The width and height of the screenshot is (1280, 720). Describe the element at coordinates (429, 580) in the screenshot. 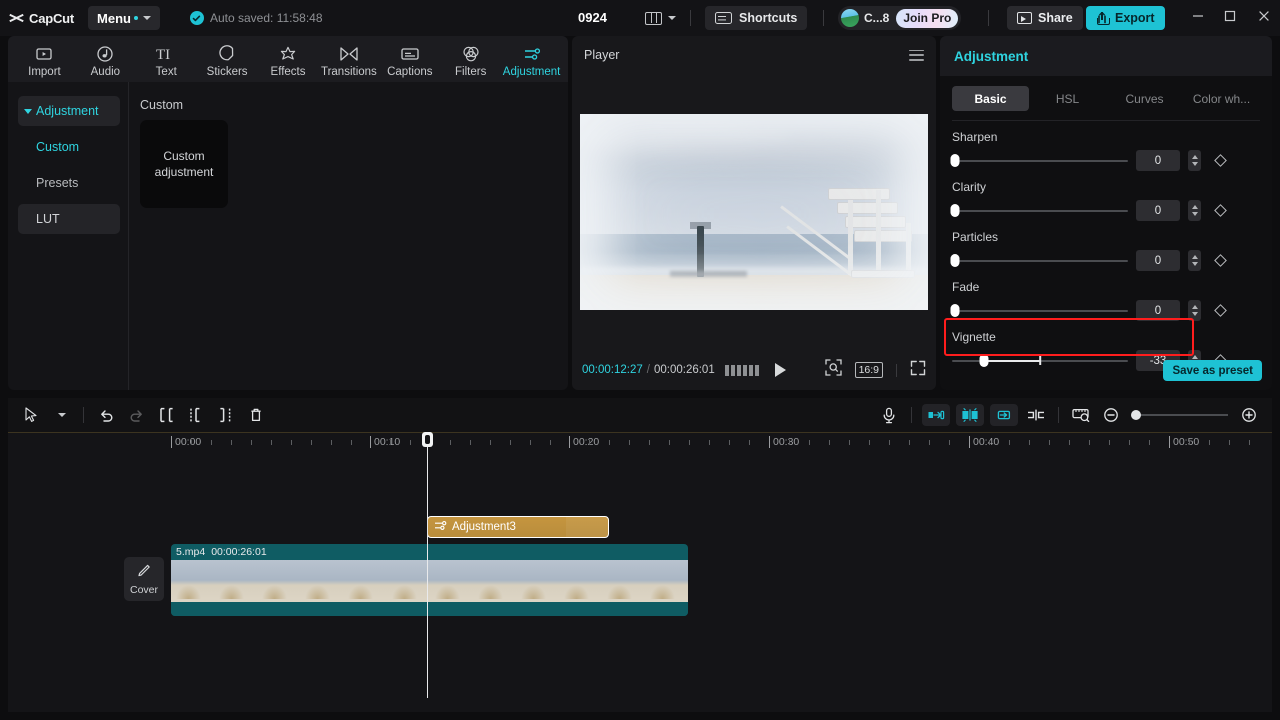

I see `timeline-clip-video: 5.mp4 00:00:26:01` at that location.